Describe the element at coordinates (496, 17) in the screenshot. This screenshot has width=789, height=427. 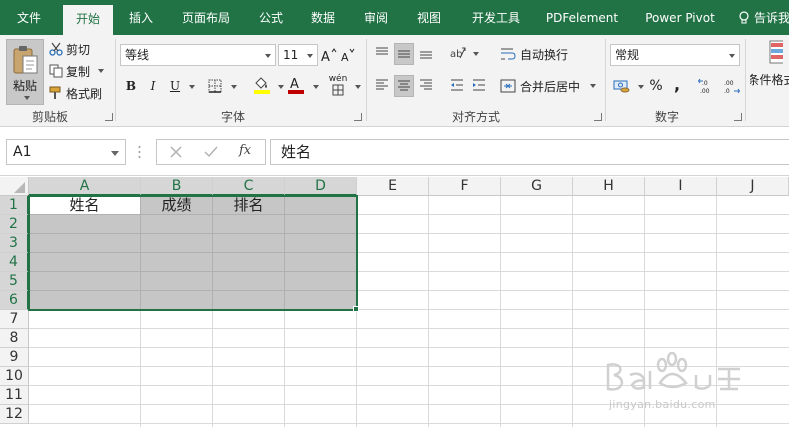
I see `tab-developer: 开发工具` at that location.